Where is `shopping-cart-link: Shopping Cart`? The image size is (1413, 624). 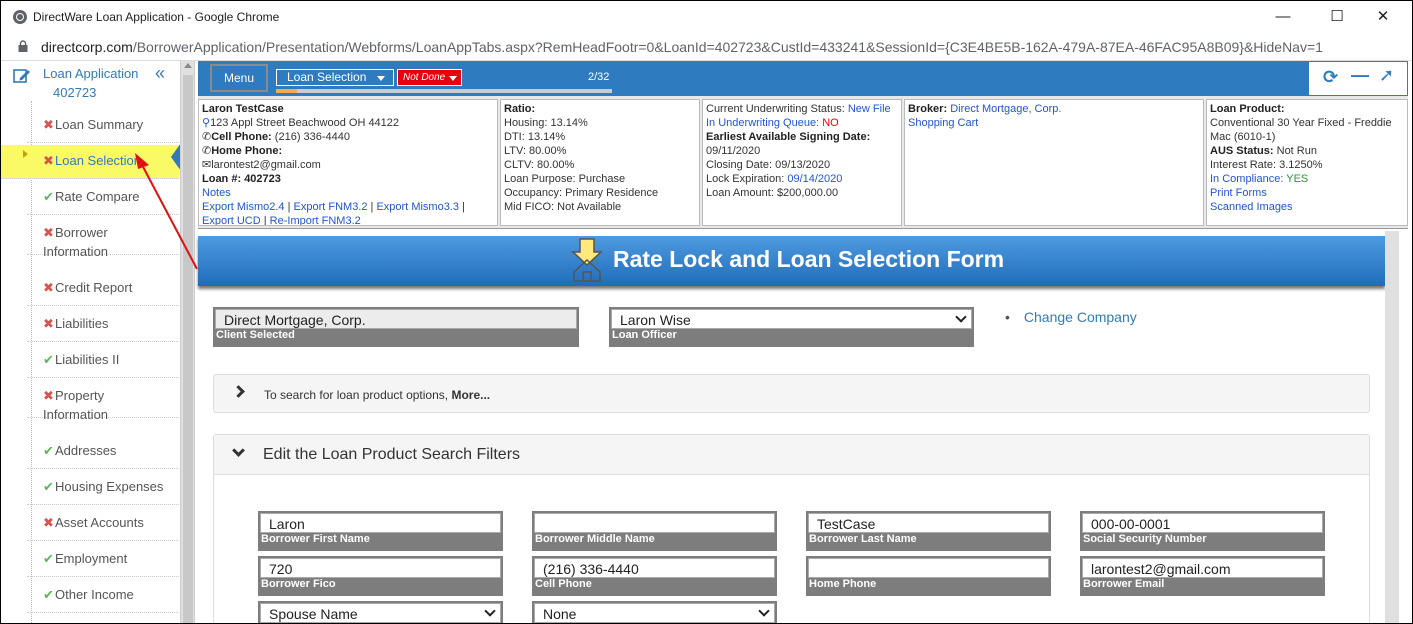
shopping-cart-link: Shopping Cart is located at coordinates (943, 123).